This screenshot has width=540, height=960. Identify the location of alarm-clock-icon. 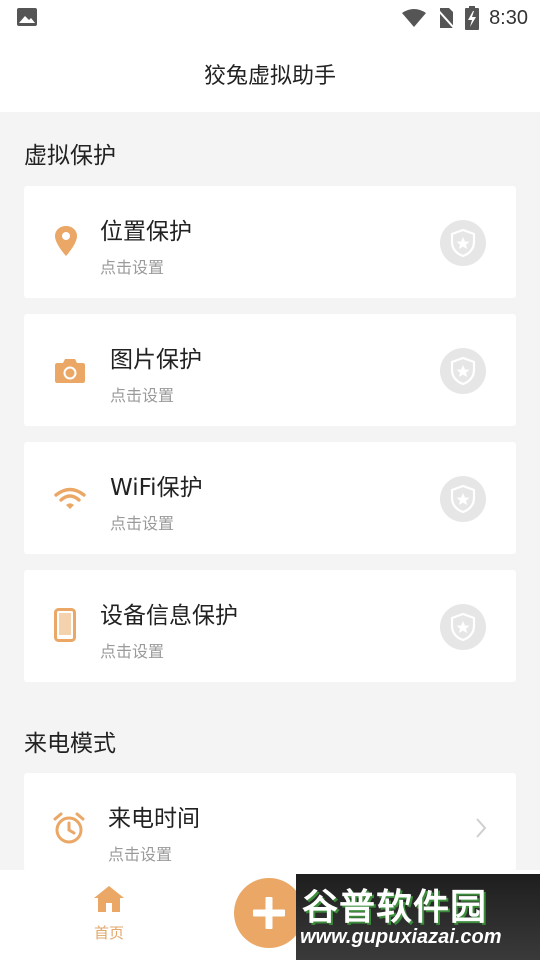
(69, 828).